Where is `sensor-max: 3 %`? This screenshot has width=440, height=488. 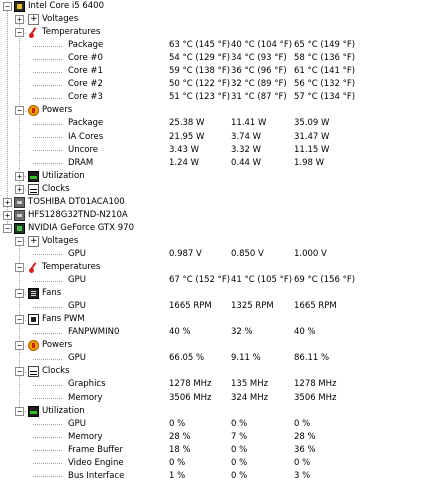 sensor-max: 3 % is located at coordinates (302, 475).